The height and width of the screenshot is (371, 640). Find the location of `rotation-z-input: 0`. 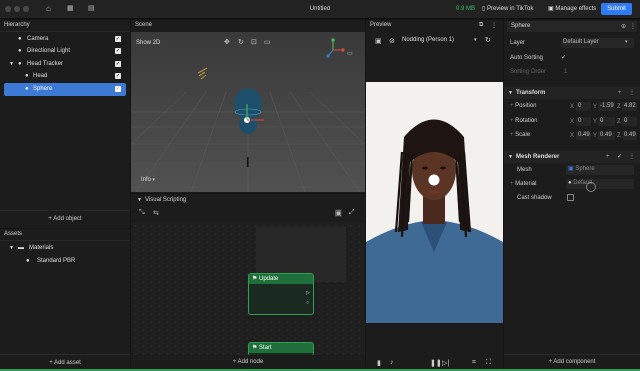

rotation-z-input: 0 is located at coordinates (629, 121).